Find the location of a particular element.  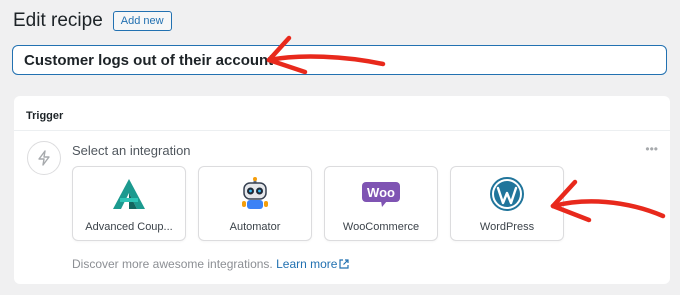

ellipsis-icon: ••• is located at coordinates (651, 149).